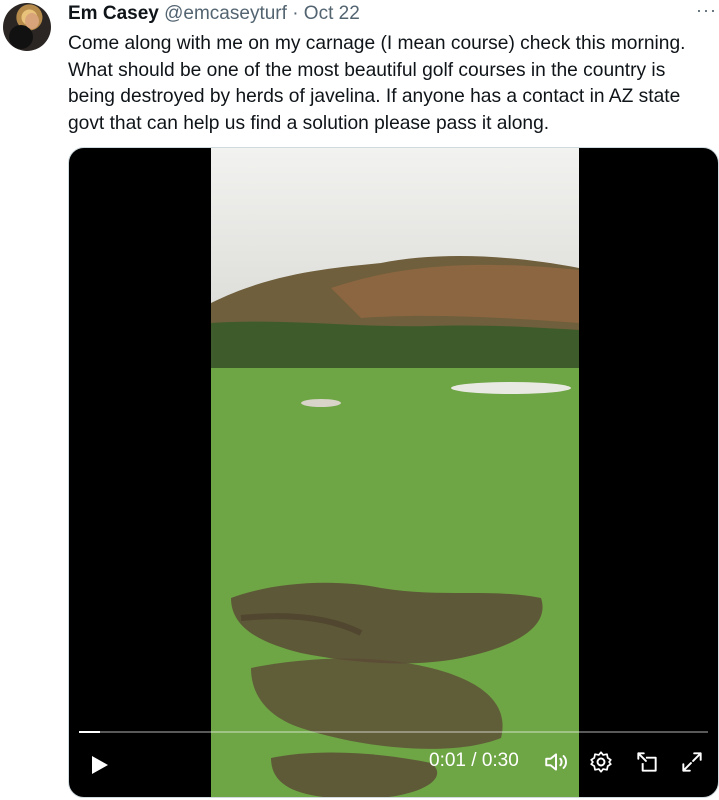 This screenshot has height=800, width=719. What do you see at coordinates (332, 13) in the screenshot?
I see `tweet-date: Oct 22` at bounding box center [332, 13].